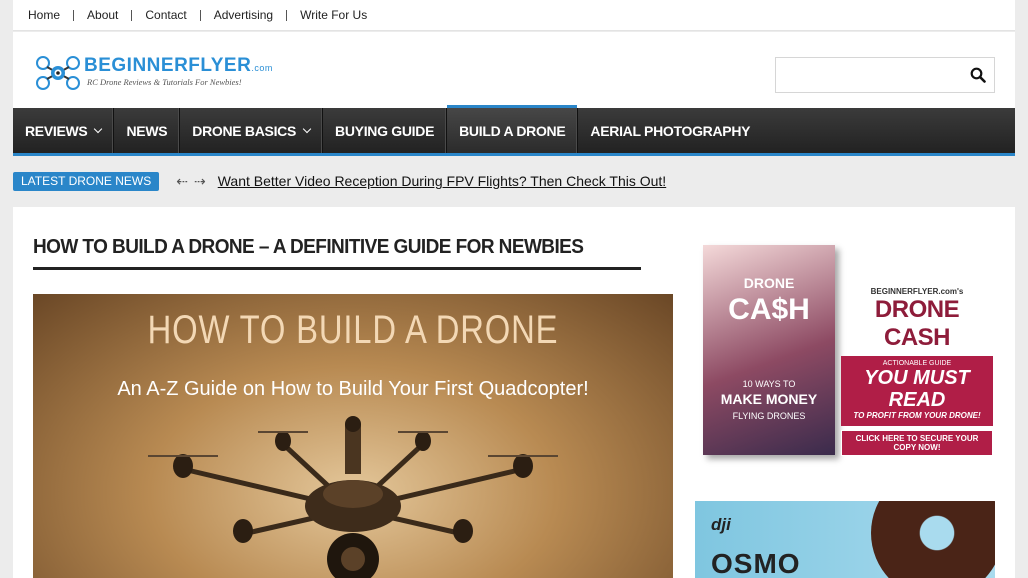  I want to click on donut-image, so click(933, 539).